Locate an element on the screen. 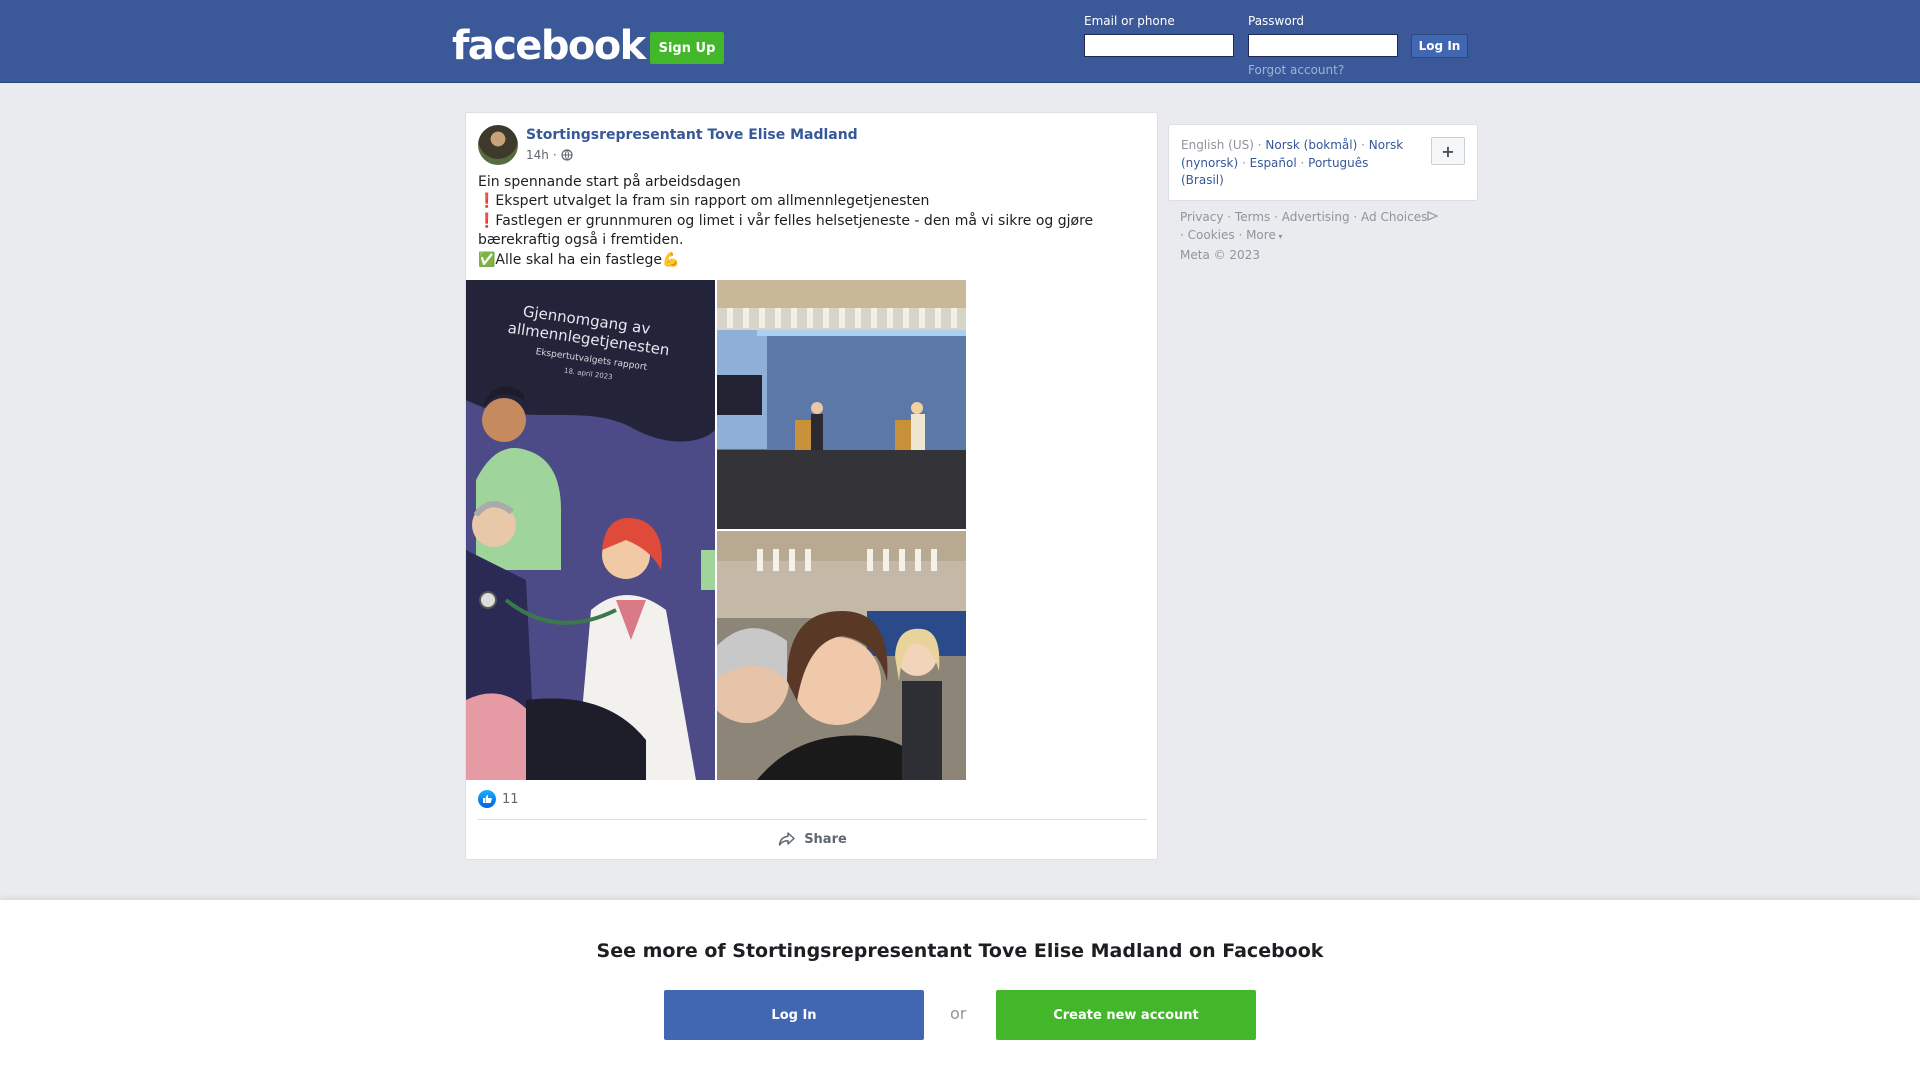 This screenshot has height=1080, width=1920. like-reaction-icon is located at coordinates (487, 799).